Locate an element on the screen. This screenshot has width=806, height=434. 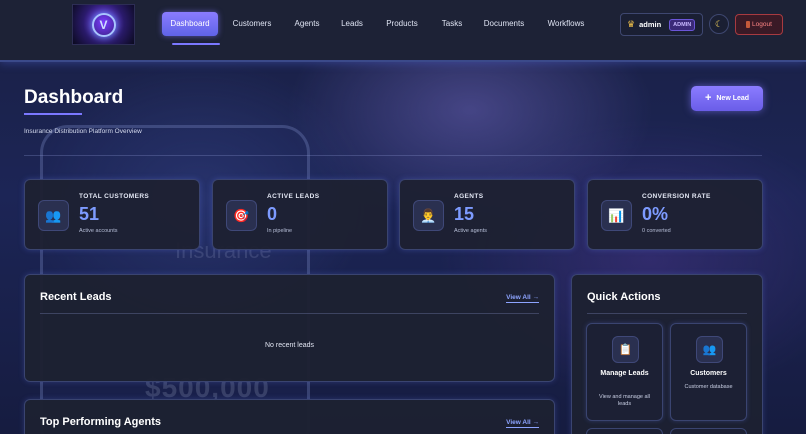
recent-leads-view-all-link: View All → is located at coordinates (522, 298).